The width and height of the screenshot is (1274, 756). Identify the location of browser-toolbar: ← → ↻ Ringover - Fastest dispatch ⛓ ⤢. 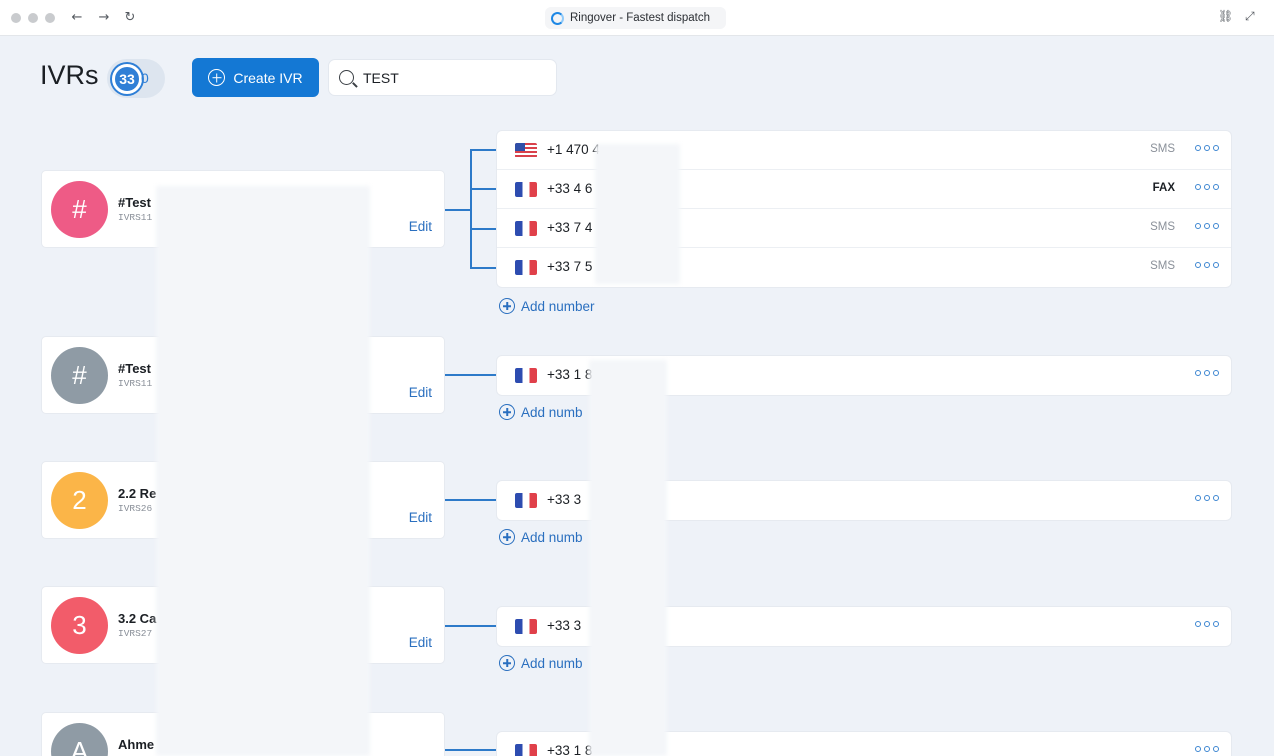
(637, 18).